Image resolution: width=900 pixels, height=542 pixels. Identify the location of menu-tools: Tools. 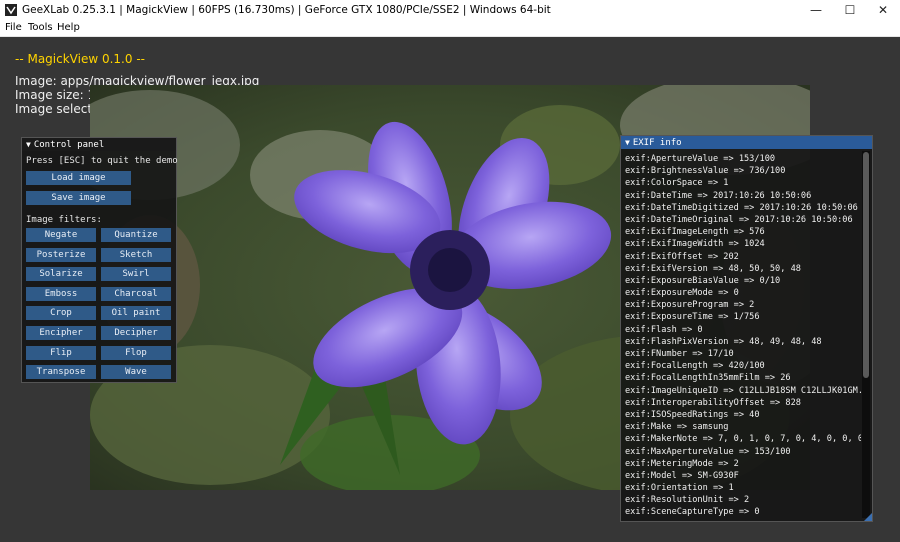
(40, 27).